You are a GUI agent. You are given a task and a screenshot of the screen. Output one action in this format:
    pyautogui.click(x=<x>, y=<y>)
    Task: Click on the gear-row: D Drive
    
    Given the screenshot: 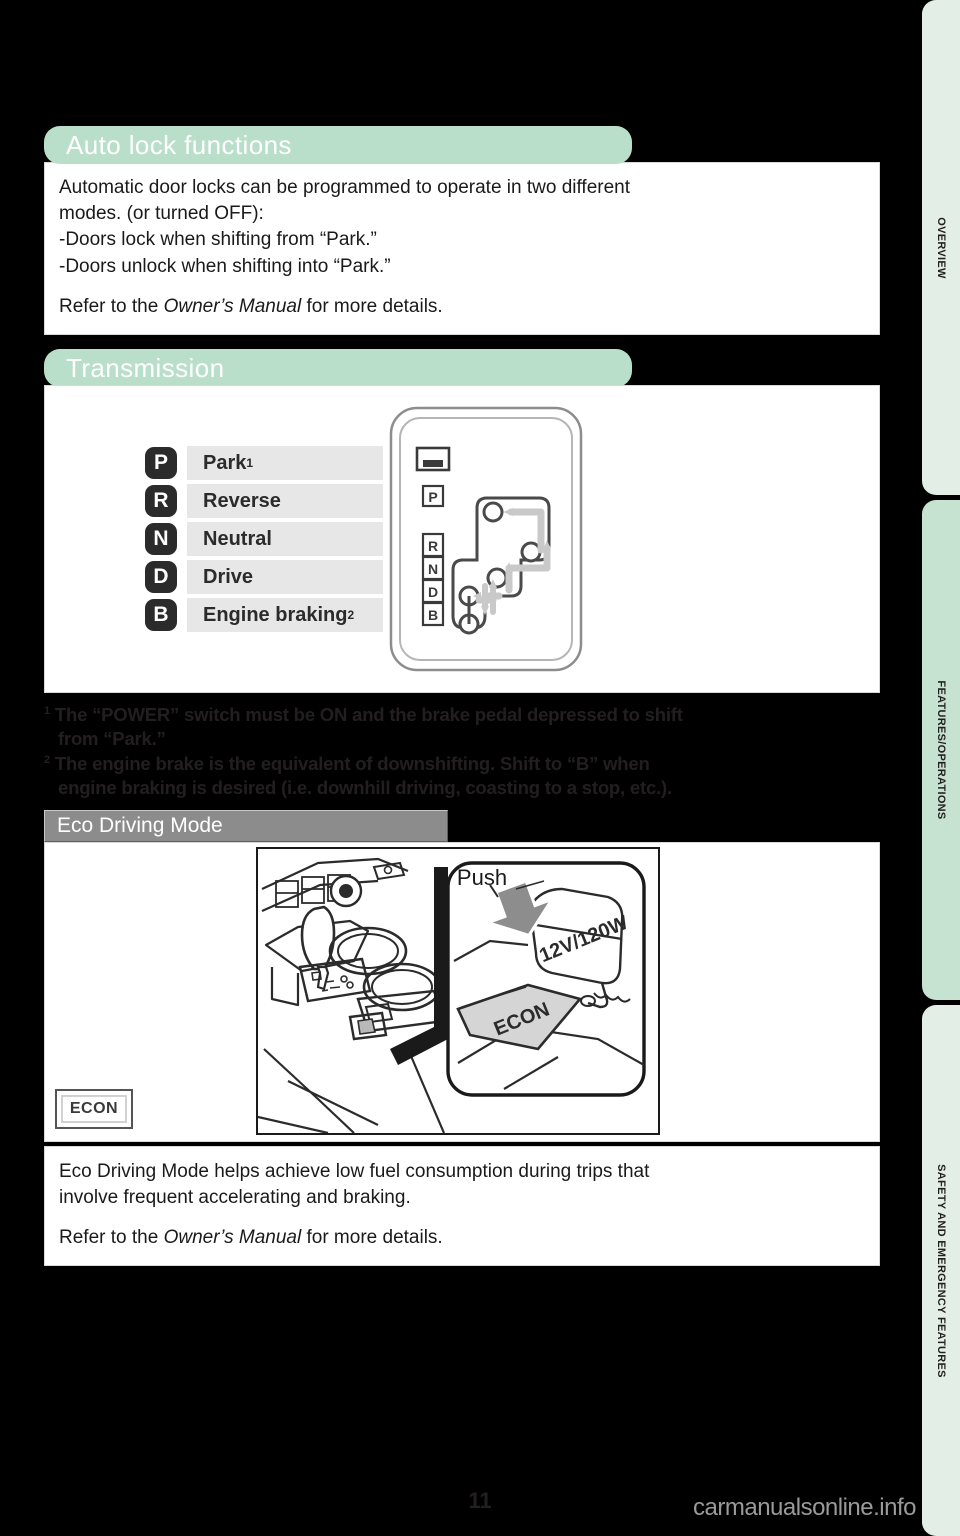 What is the action you would take?
    pyautogui.click(x=264, y=577)
    